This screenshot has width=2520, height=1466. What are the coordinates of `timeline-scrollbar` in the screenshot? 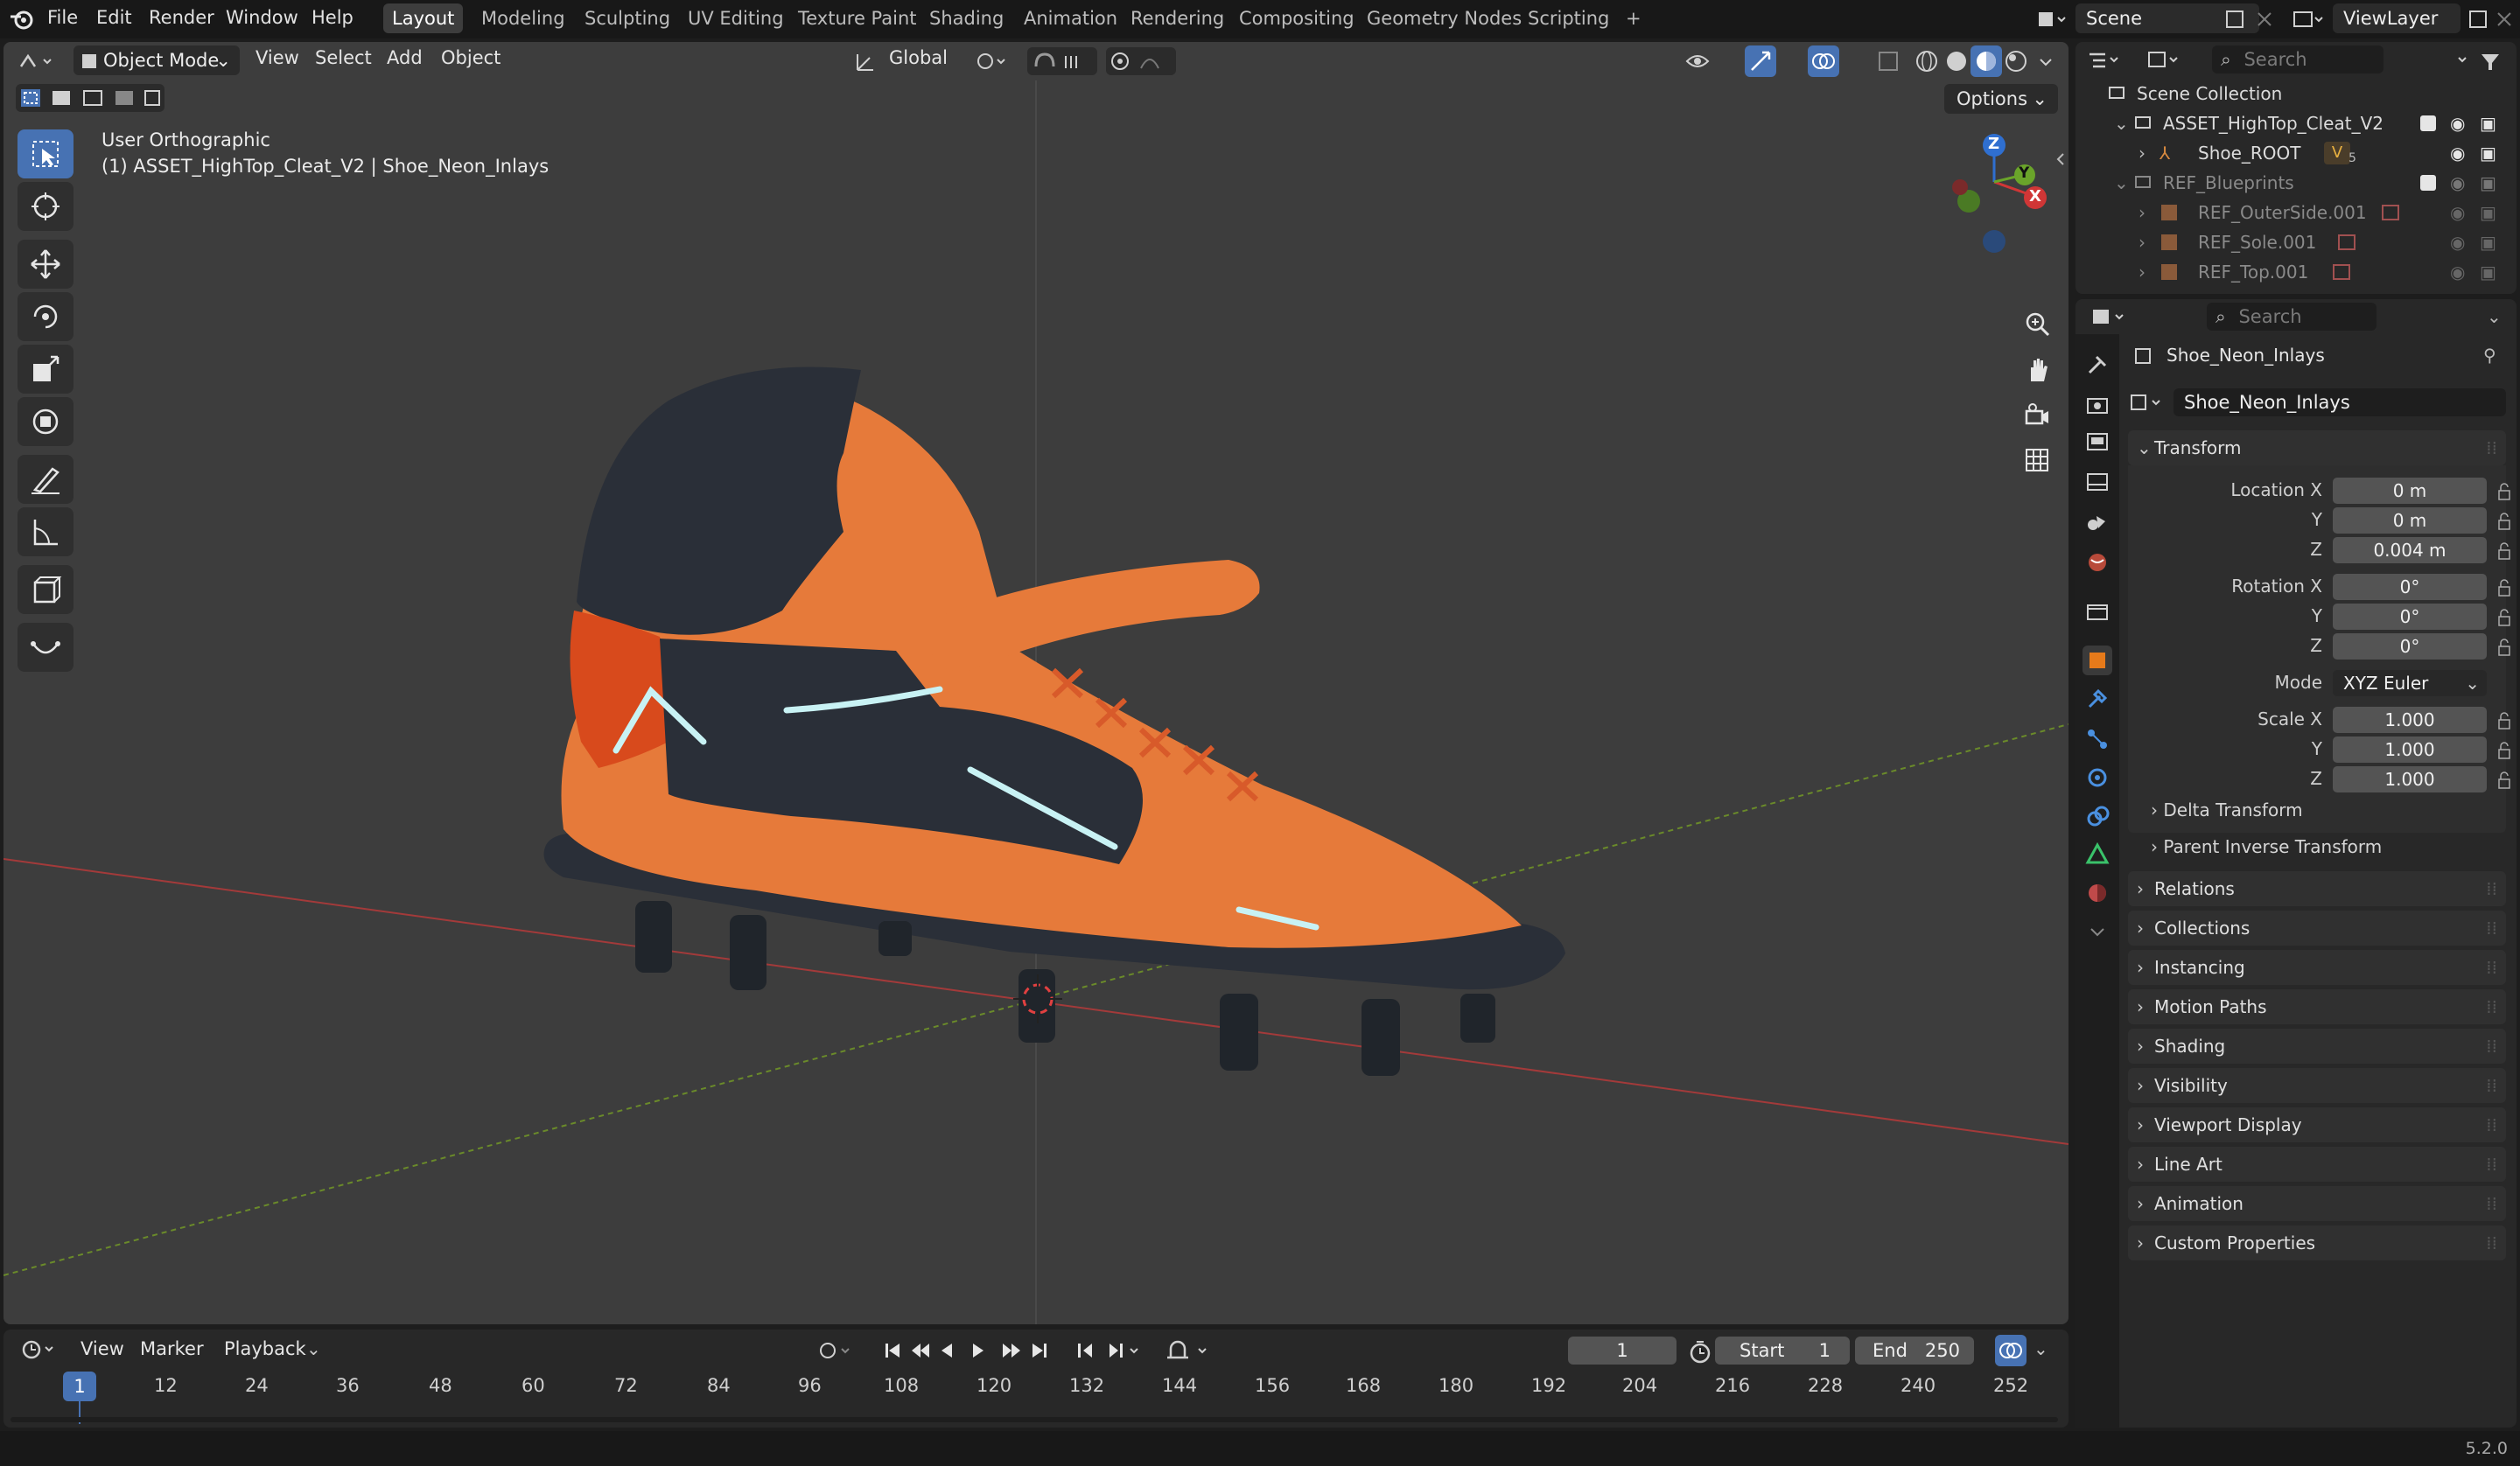 It's located at (1034, 1420).